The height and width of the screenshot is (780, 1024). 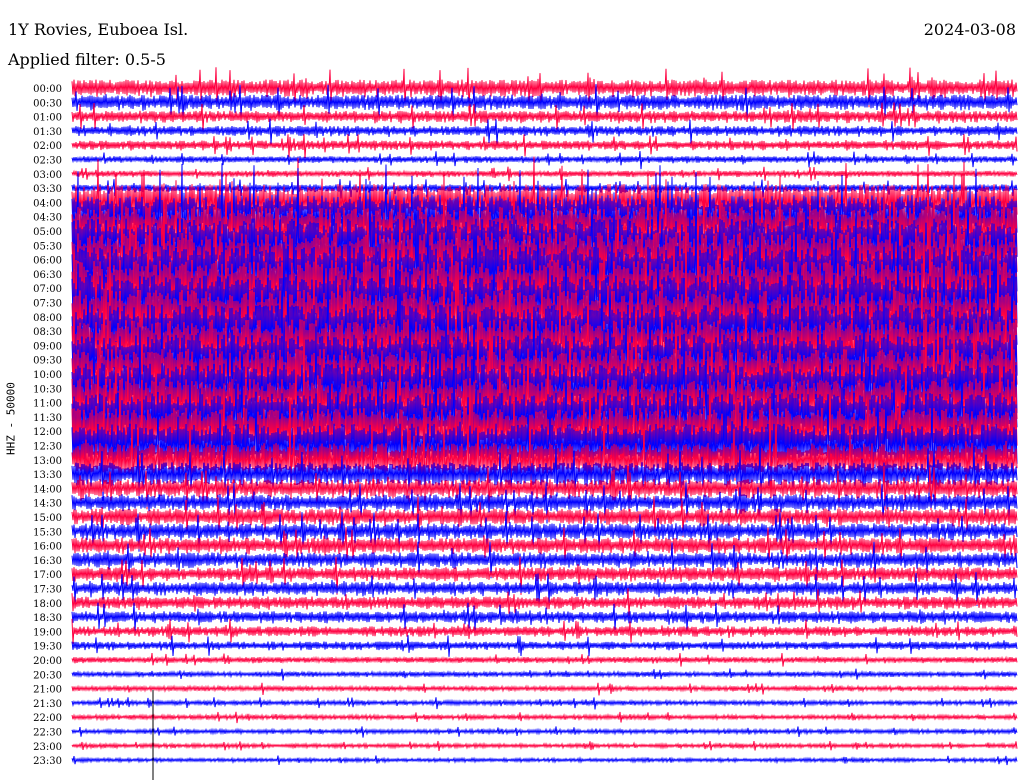 What do you see at coordinates (47, 575) in the screenshot?
I see `row-time-label: 17:00` at bounding box center [47, 575].